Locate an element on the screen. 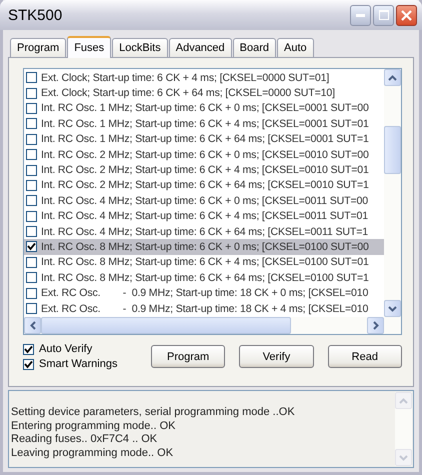 Image resolution: width=422 pixels, height=475 pixels. fuse-option: Int. RC Osc. 1 MHz; Start-up time: 6 CK + 0 ms; [CKSEL=0001 SUT=00 is located at coordinates (204, 108).